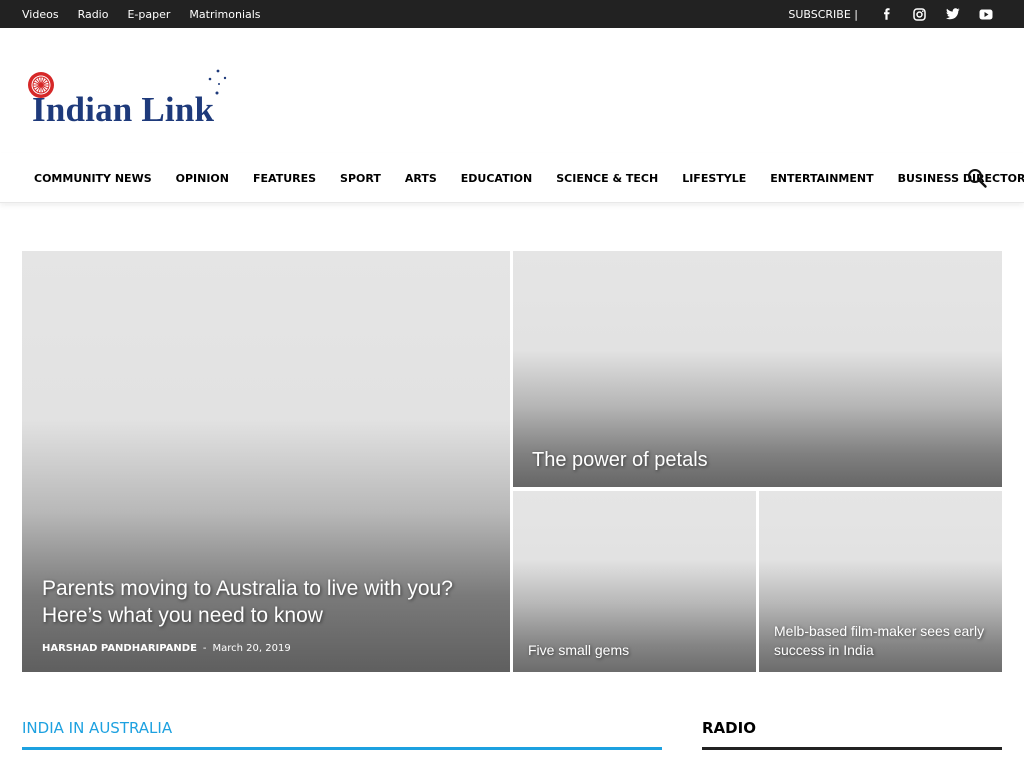  What do you see at coordinates (886, 14) in the screenshot?
I see `facebook-icon` at bounding box center [886, 14].